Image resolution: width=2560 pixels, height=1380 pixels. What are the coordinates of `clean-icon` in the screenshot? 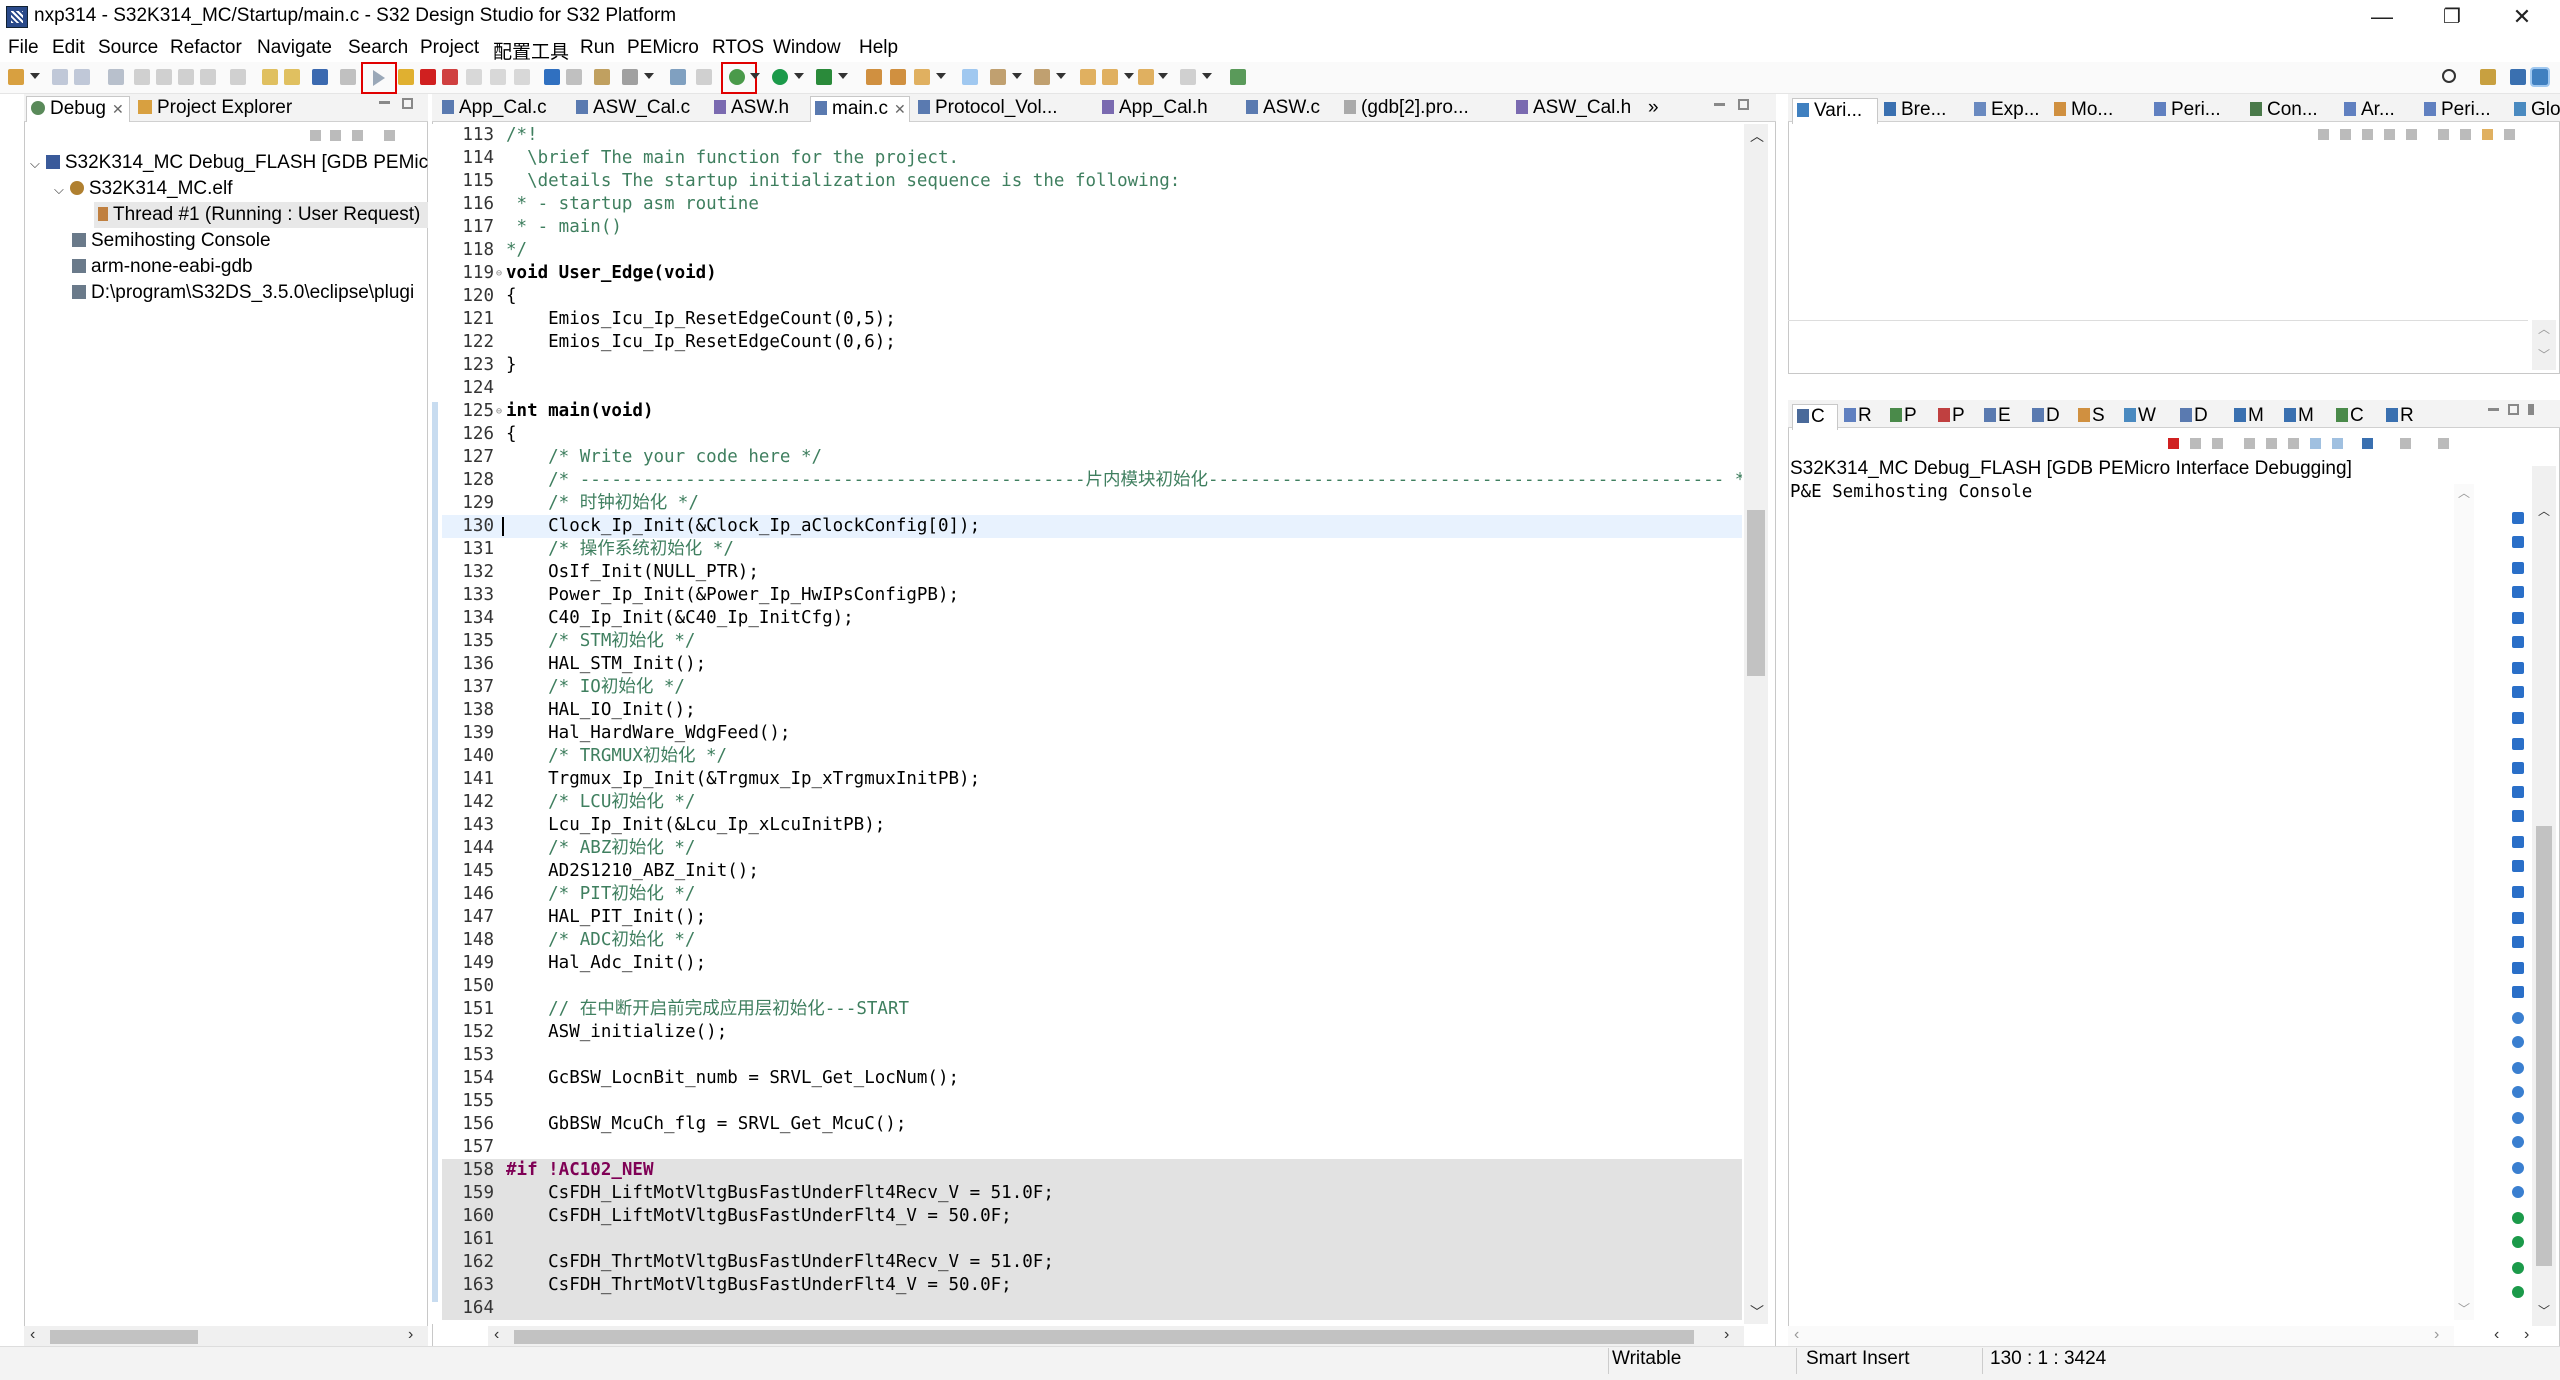 It's located at (186, 77).